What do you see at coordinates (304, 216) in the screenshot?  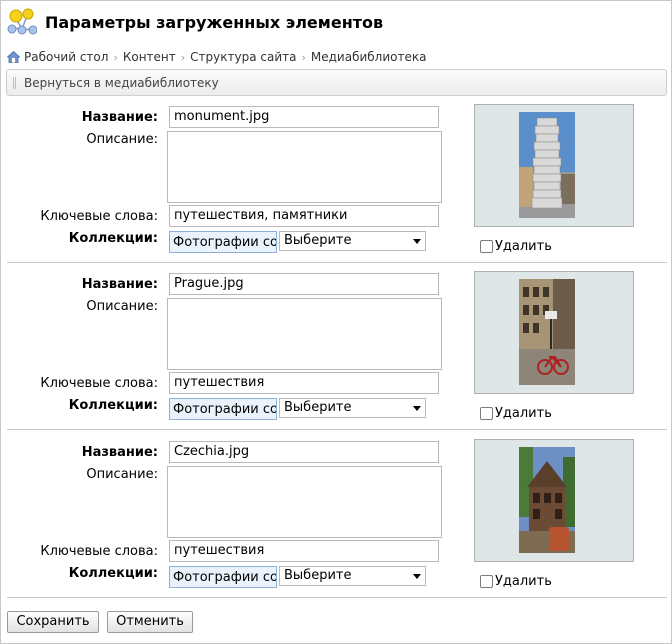 I see `keywords-input: путешествия, памятники` at bounding box center [304, 216].